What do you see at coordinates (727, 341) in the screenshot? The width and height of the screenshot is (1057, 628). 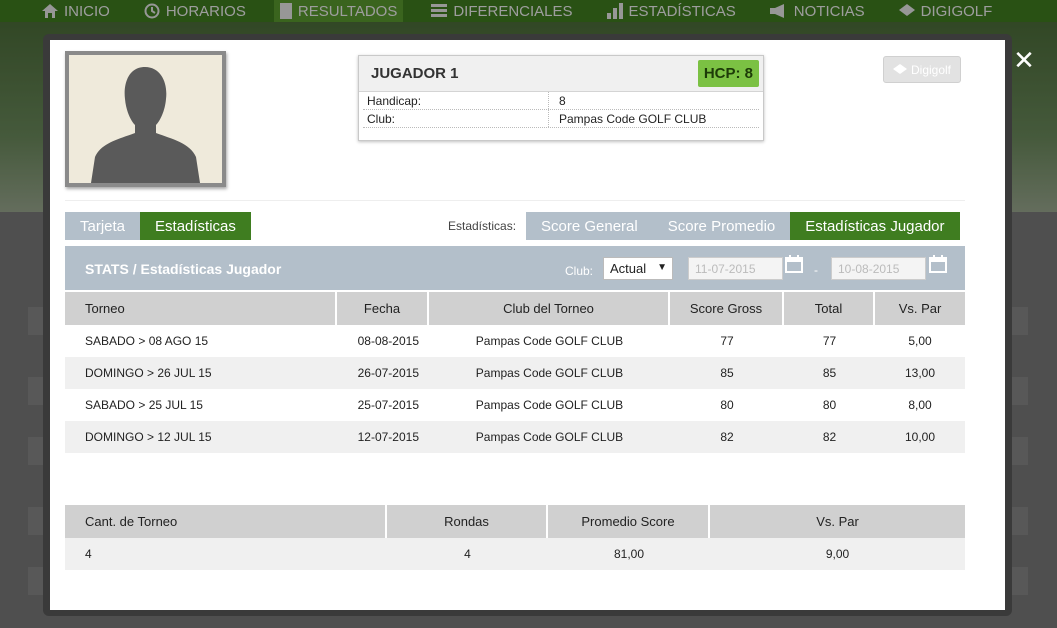 I see `cell-score-gross: 77` at bounding box center [727, 341].